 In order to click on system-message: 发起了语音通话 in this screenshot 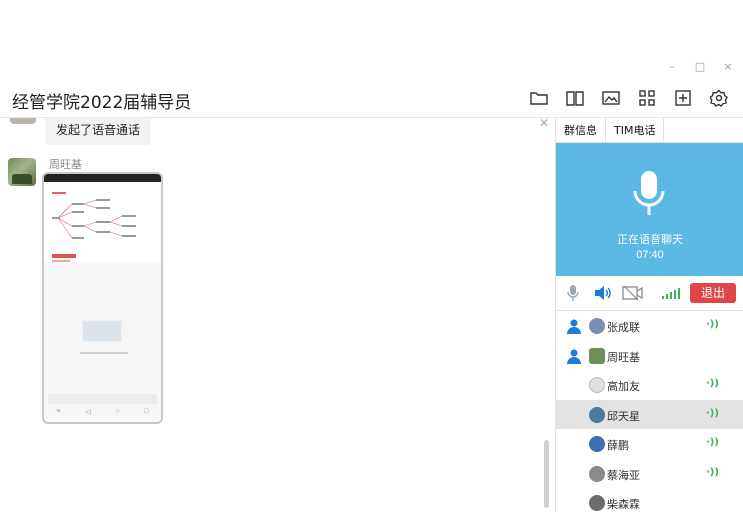, I will do `click(98, 131)`.